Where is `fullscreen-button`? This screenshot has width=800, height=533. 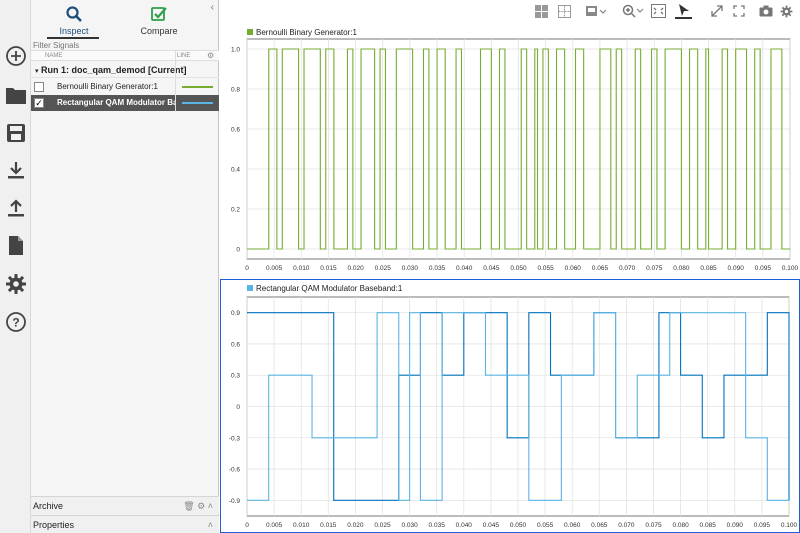 fullscreen-button is located at coordinates (738, 11).